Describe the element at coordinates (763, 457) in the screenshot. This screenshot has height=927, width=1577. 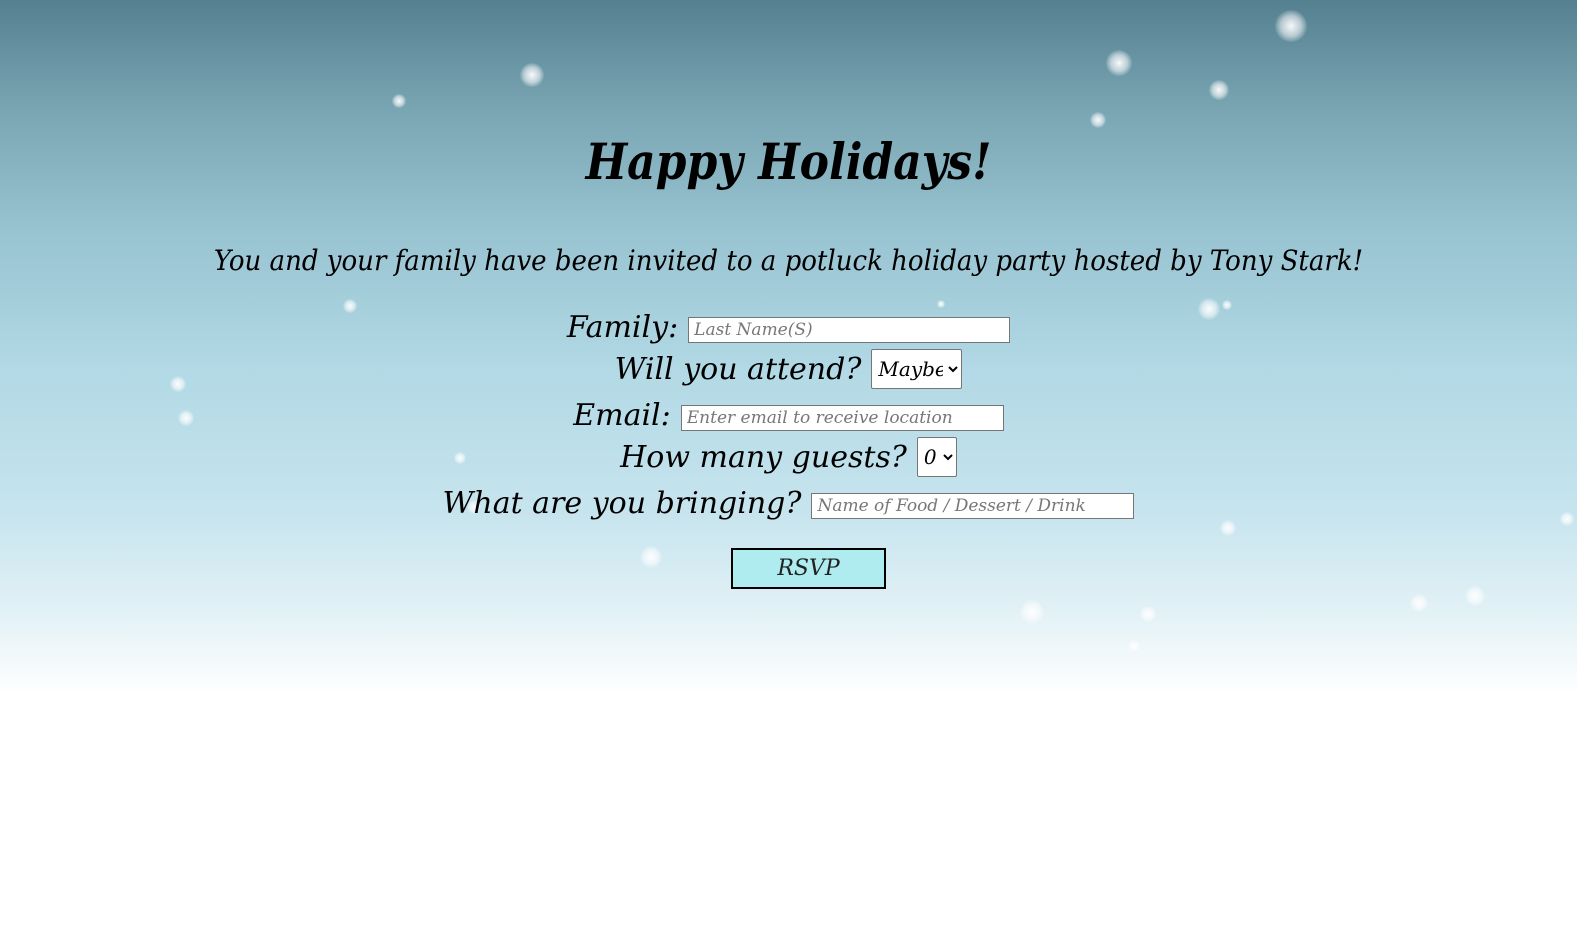
I see `guests-label: How many guests?` at that location.